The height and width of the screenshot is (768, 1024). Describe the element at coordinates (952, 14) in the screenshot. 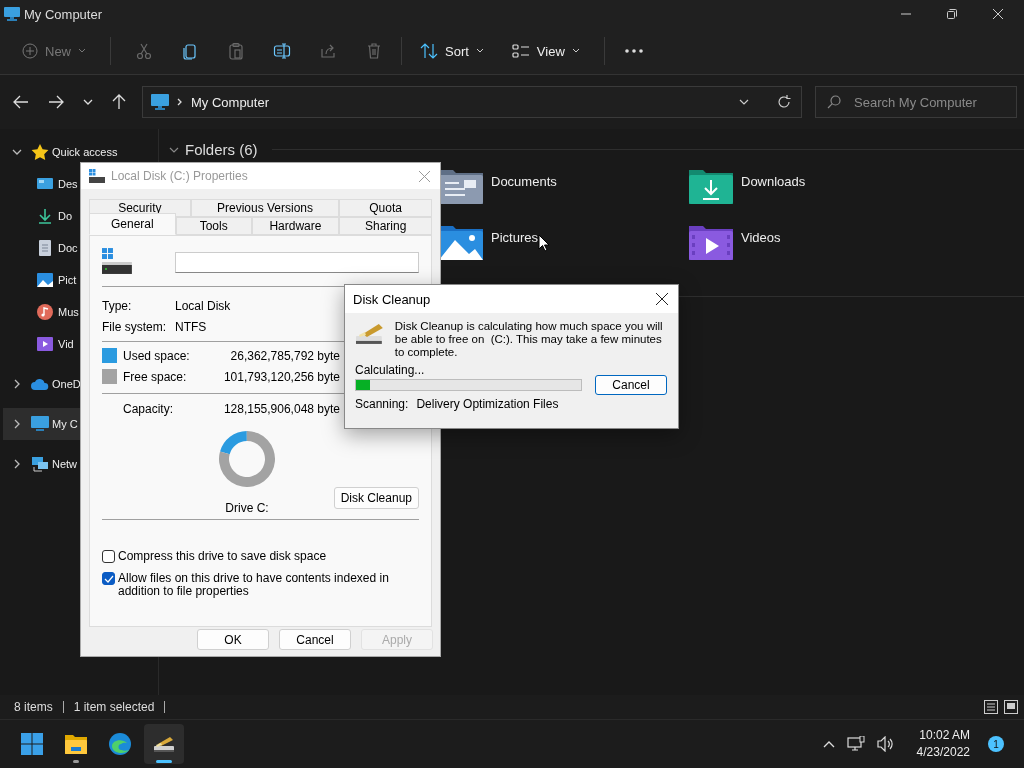

I see `restore-icon` at that location.